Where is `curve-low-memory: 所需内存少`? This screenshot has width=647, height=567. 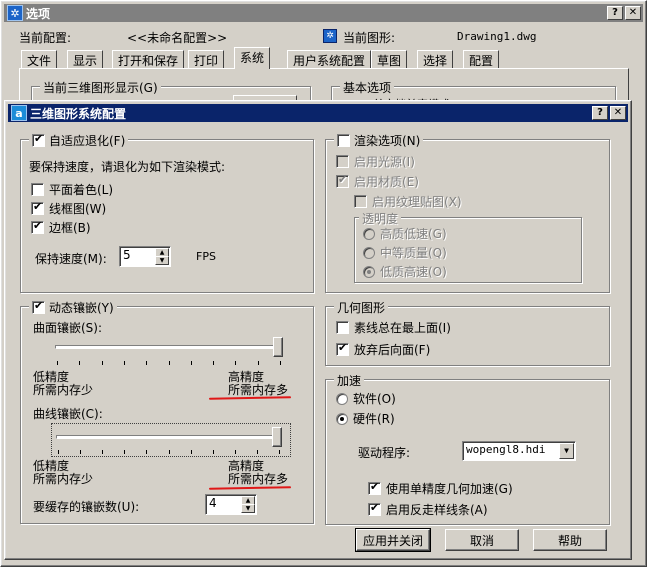 curve-low-memory: 所需内存少 is located at coordinates (63, 479).